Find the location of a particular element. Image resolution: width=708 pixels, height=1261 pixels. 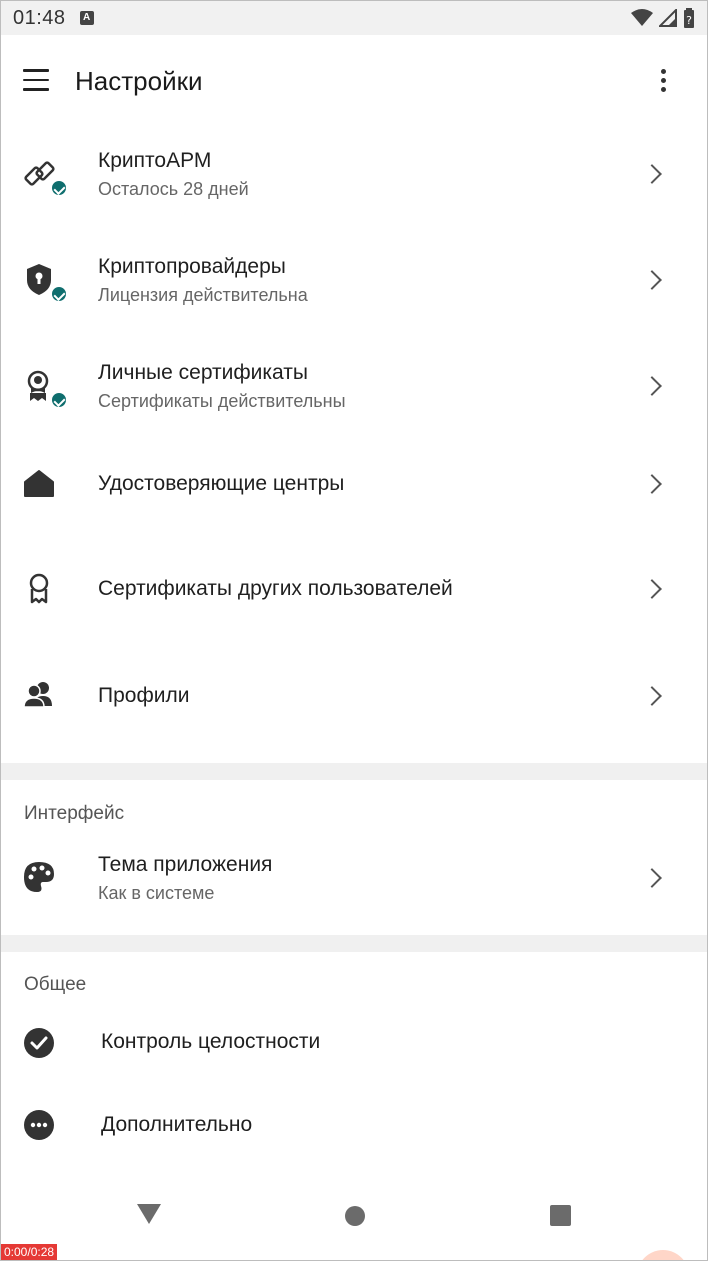

item-label: Криптопровайдеры is located at coordinates (192, 266).